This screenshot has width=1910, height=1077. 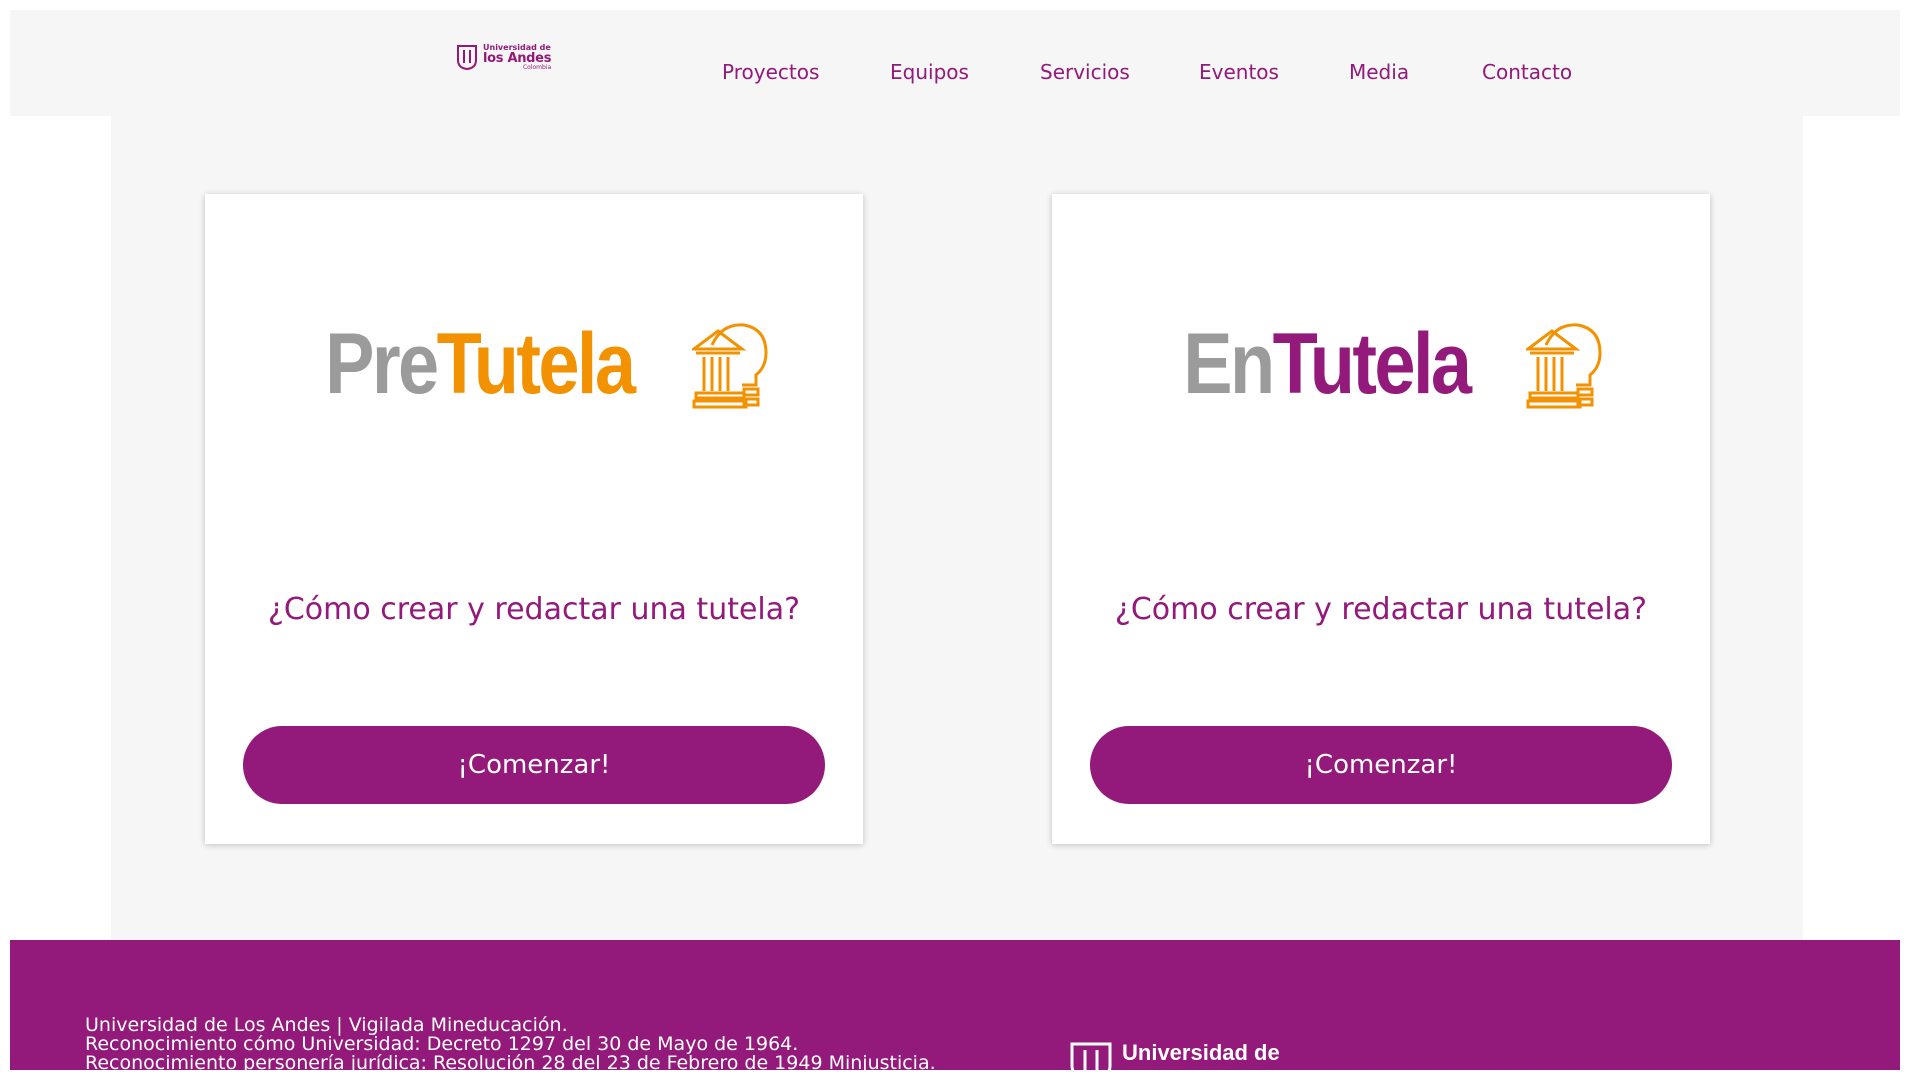 I want to click on entutela-wordmark: EnTutela, so click(x=1327, y=364).